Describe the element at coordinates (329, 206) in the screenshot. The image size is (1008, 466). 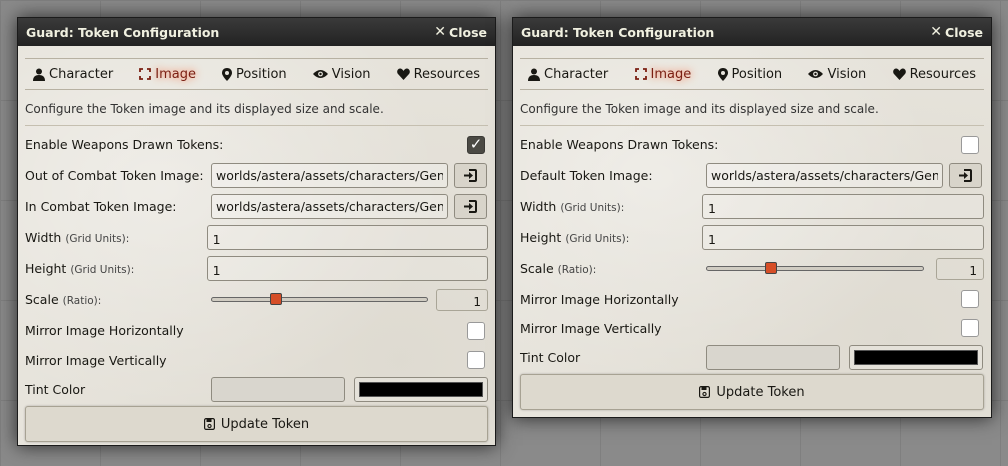
I see `in-combat-image-input` at that location.